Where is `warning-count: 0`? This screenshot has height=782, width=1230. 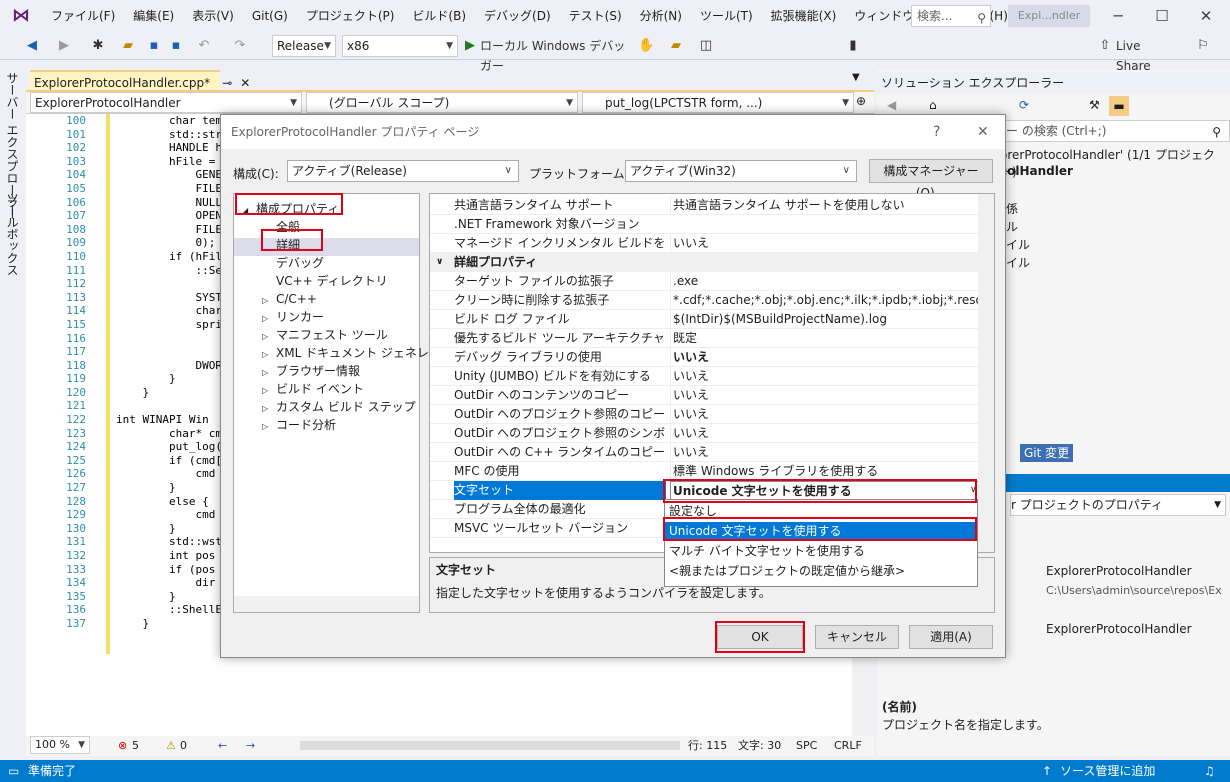 warning-count: 0 is located at coordinates (183, 746).